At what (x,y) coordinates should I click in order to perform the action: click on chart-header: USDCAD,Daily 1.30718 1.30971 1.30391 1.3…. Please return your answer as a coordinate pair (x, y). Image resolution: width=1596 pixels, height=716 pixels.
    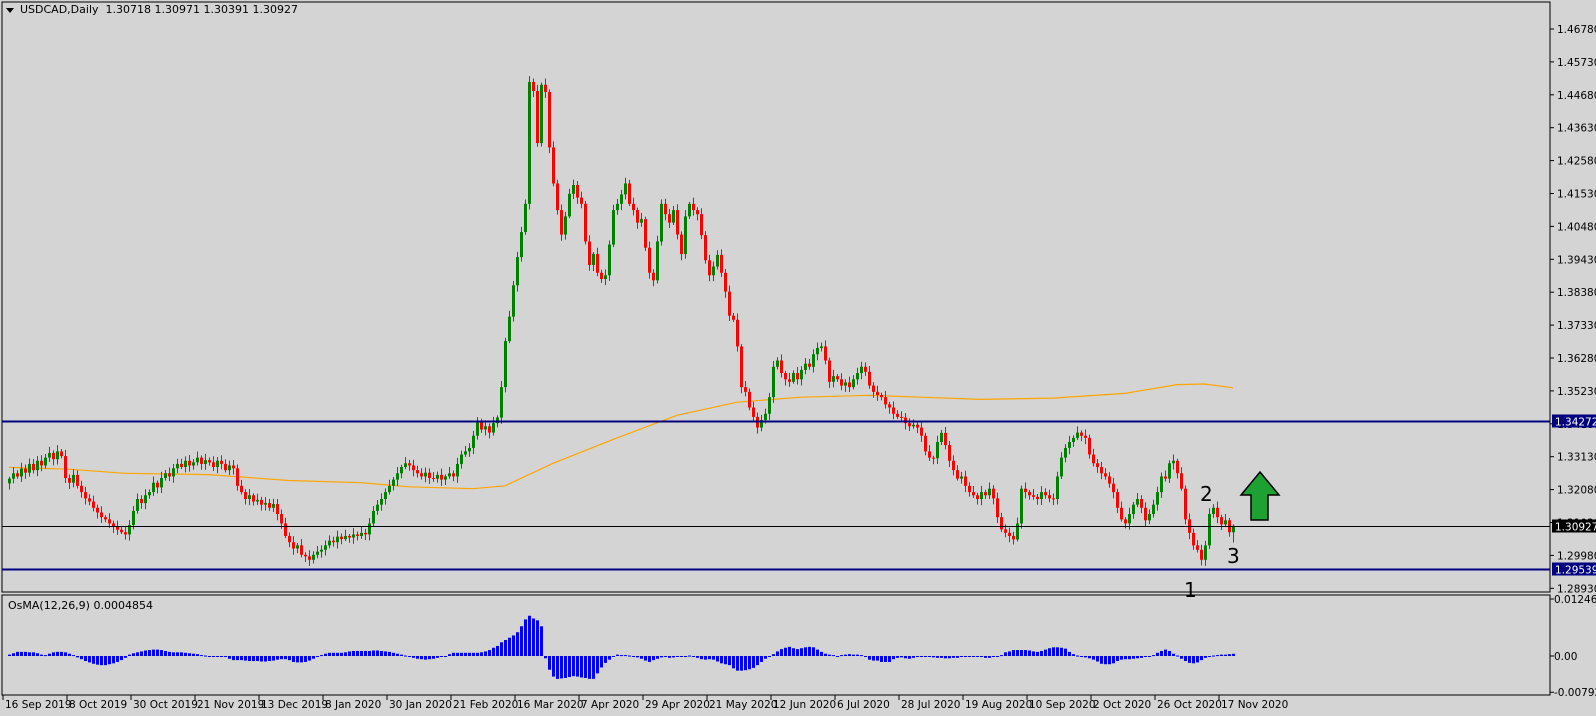
    Looking at the image, I should click on (152, 9).